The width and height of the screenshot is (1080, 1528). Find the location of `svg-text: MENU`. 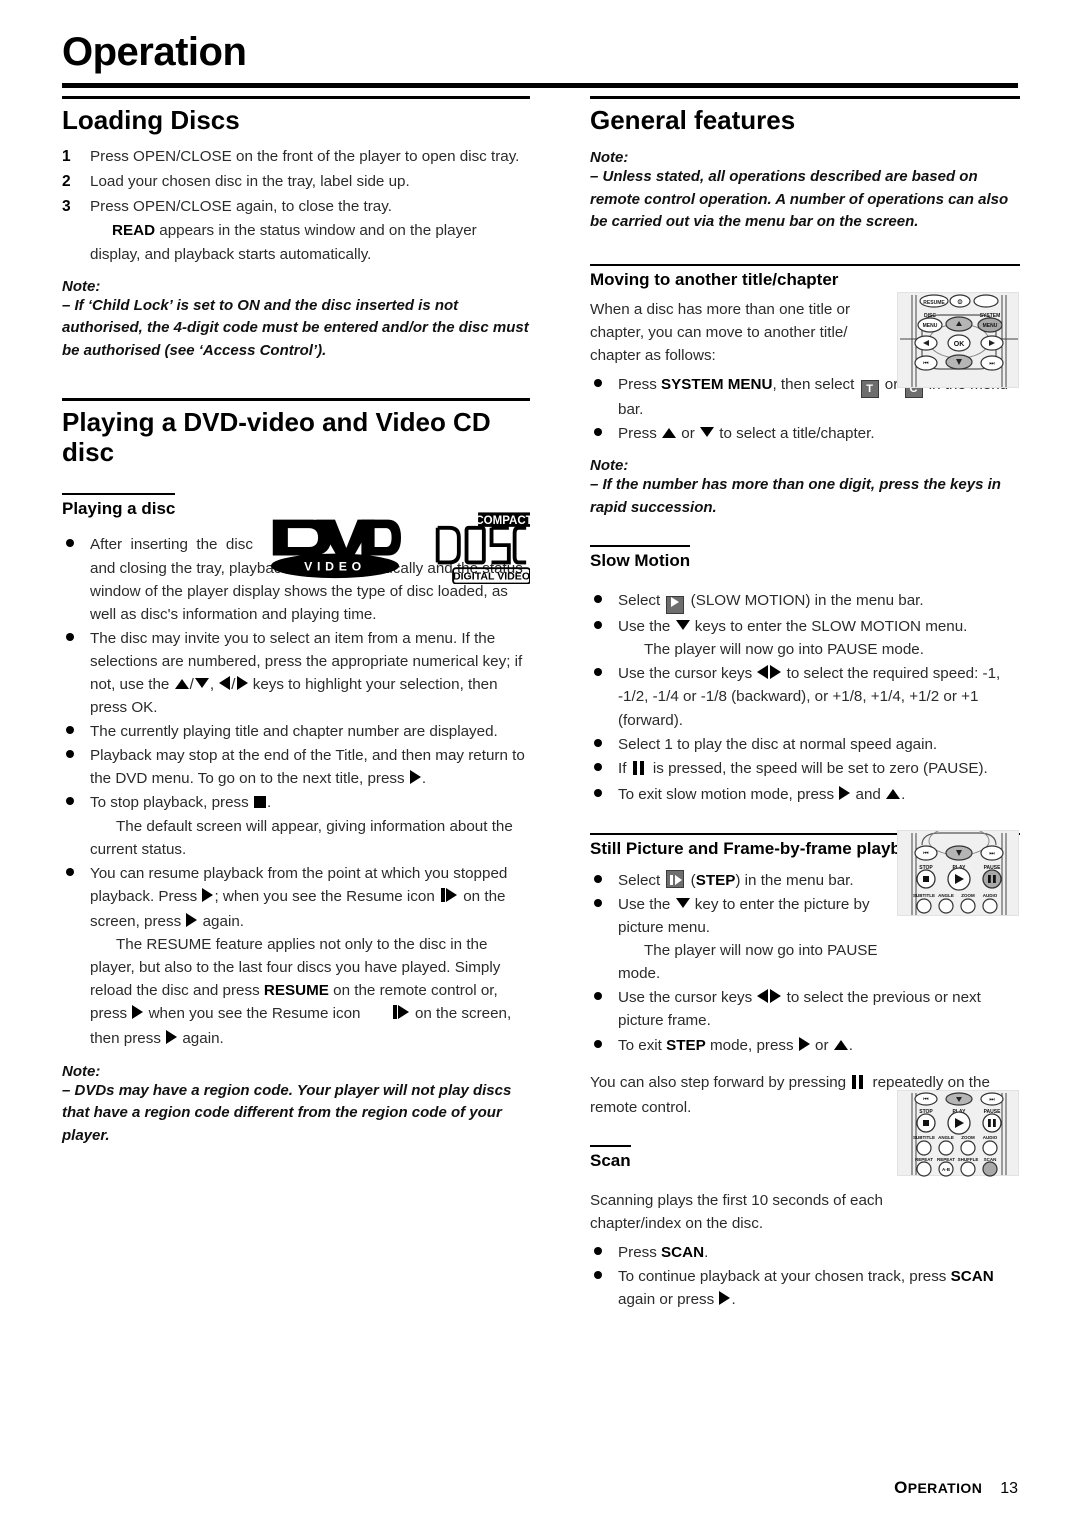

svg-text: MENU is located at coordinates (930, 326).